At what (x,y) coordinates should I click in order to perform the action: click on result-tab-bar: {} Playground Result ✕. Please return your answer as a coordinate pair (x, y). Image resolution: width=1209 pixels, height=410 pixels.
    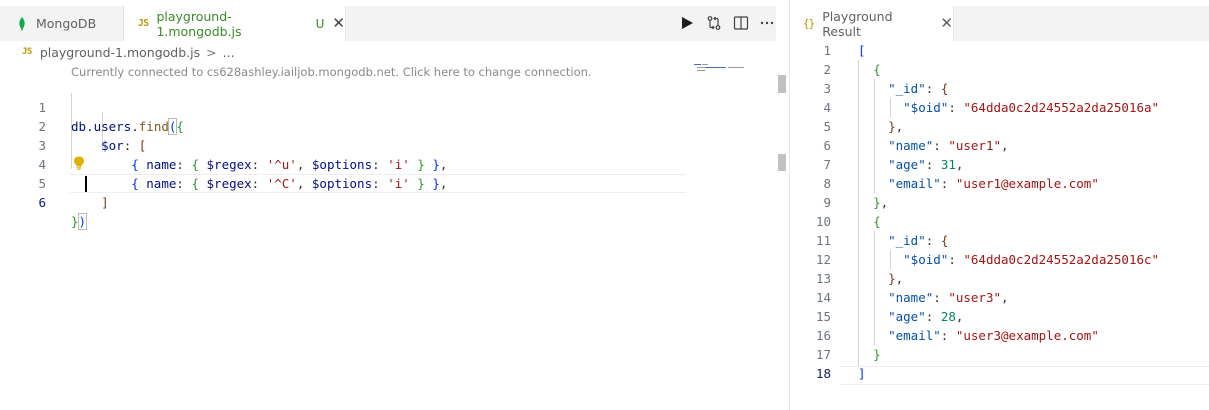
    Looking at the image, I should click on (999, 20).